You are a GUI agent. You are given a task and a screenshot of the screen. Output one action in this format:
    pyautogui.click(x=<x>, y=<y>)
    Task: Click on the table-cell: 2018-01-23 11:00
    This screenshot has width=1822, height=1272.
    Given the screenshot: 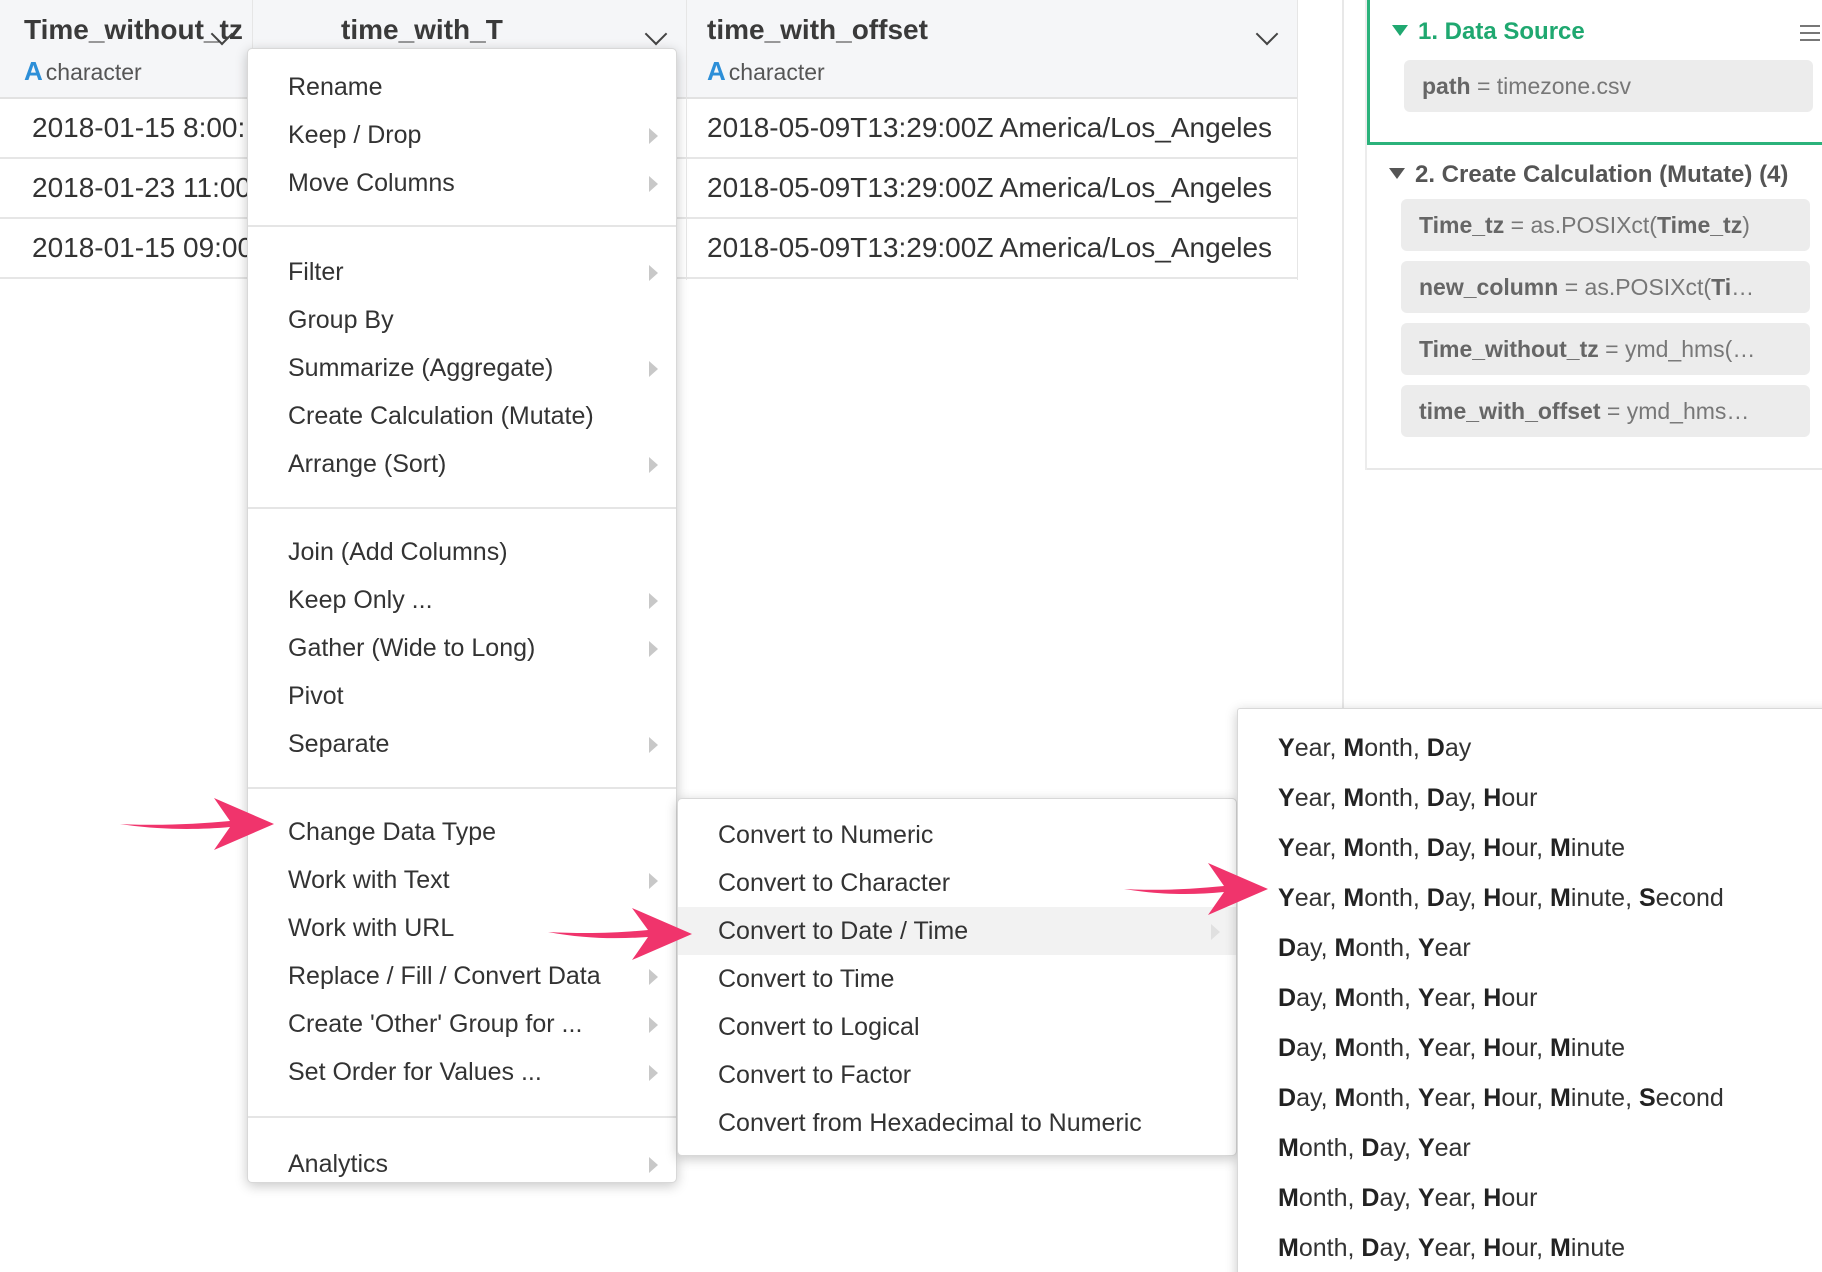 What is the action you would take?
    pyautogui.click(x=126, y=189)
    